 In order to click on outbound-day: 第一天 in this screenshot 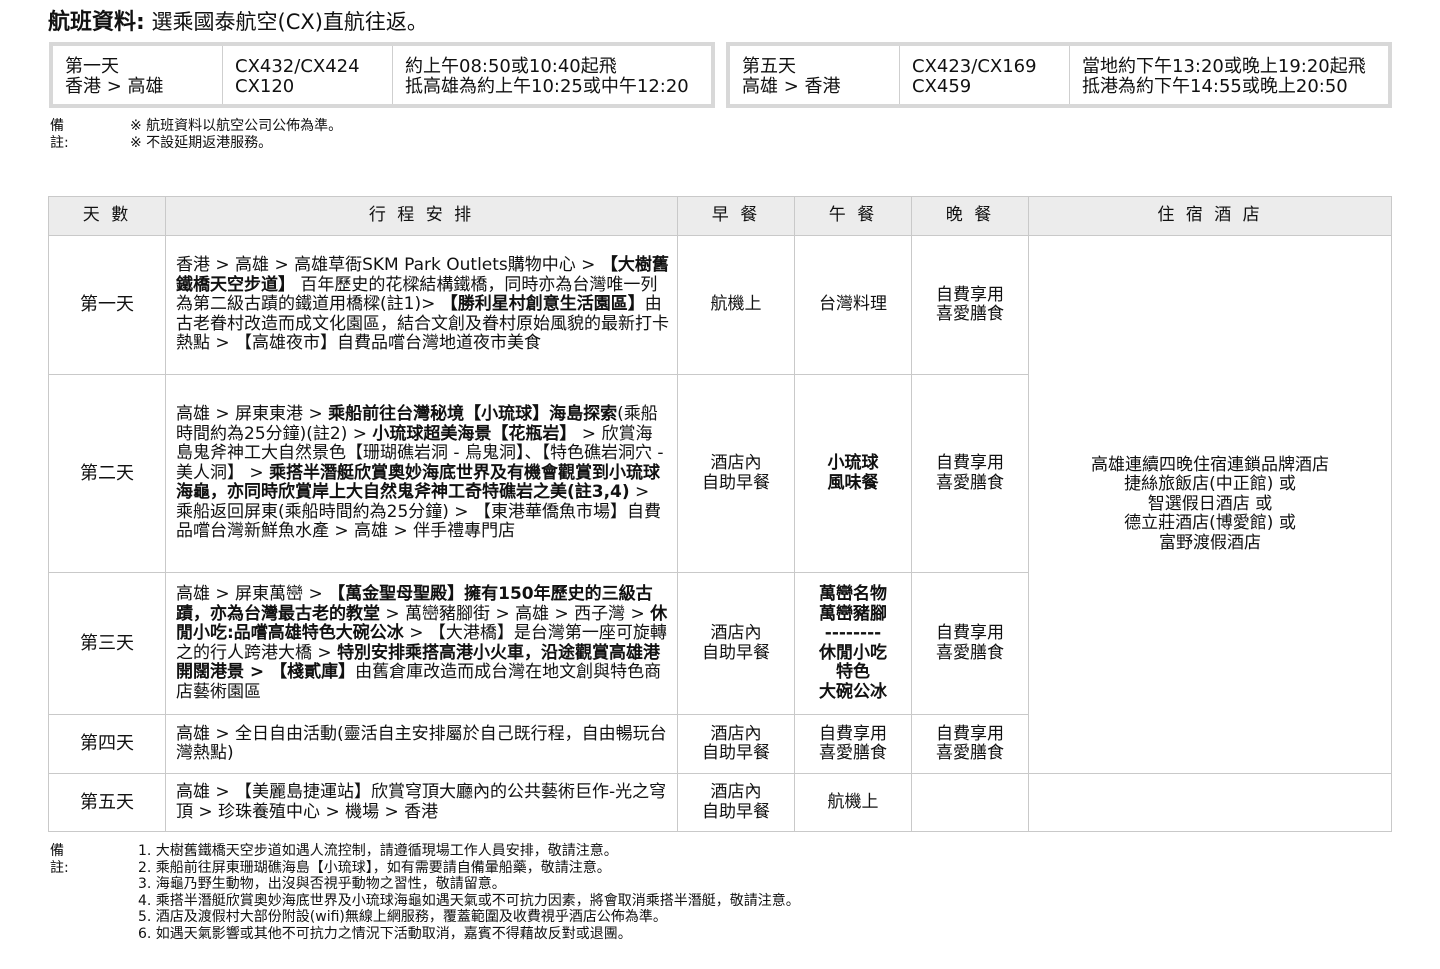, I will do `click(92, 66)`.